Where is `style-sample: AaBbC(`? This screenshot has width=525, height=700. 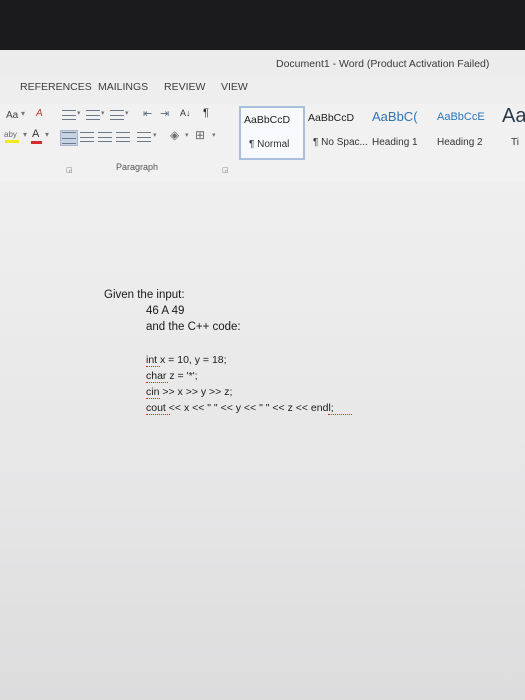 style-sample: AaBbC( is located at coordinates (395, 116).